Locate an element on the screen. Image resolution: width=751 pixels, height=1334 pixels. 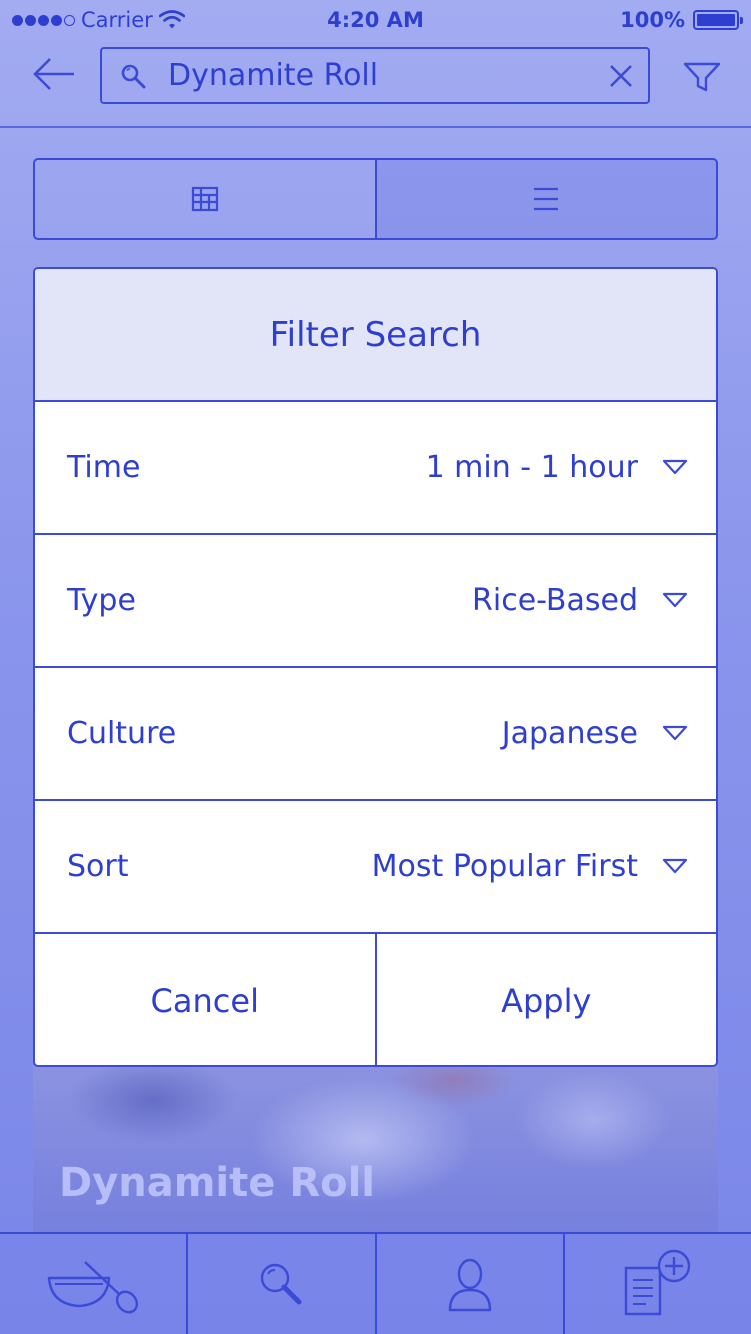
filter-label: Type is located at coordinates (101, 600).